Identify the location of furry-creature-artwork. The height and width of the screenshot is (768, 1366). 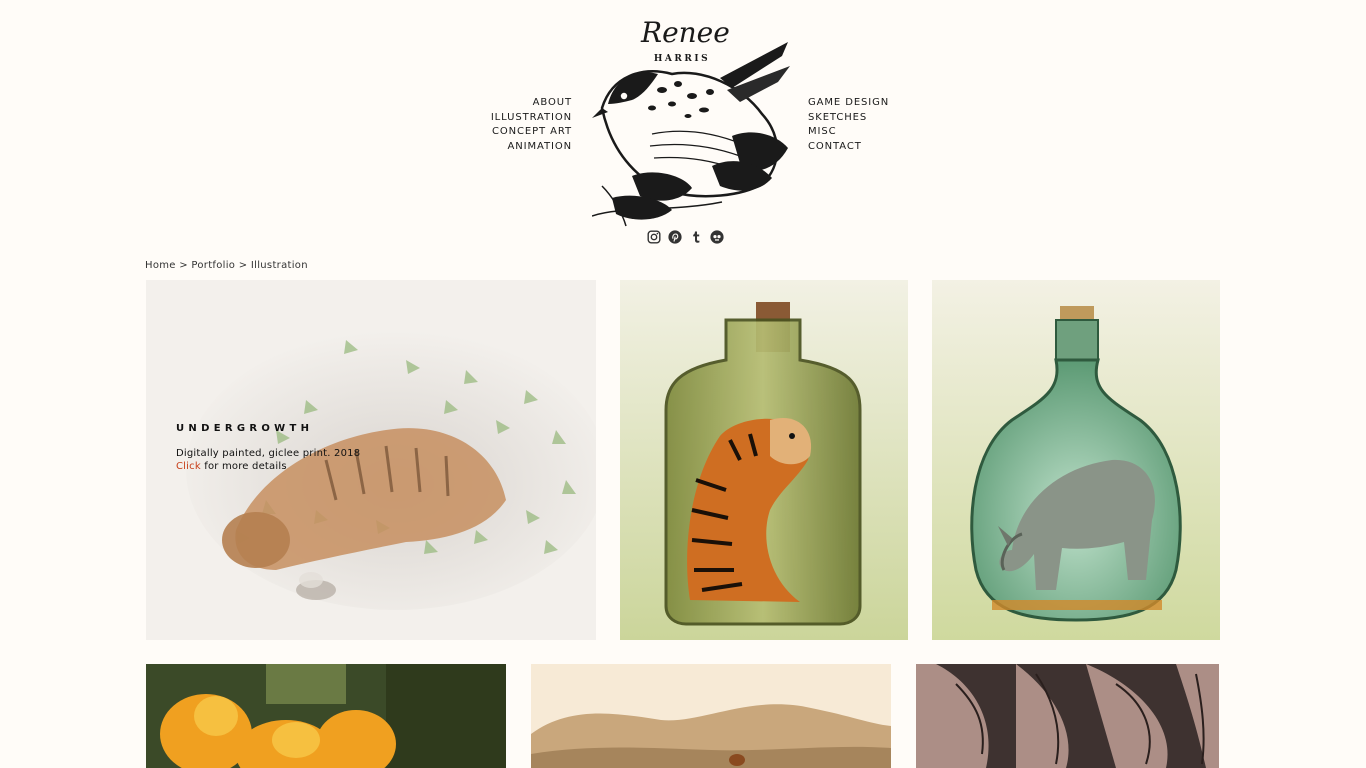
(1067, 716).